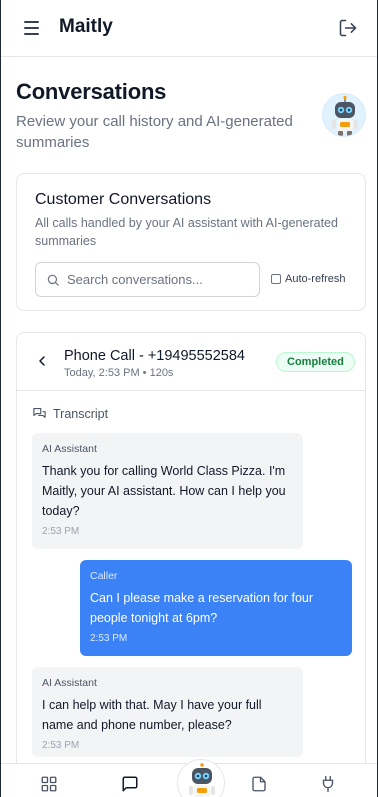 This screenshot has height=797, width=378. I want to click on conversations-icon, so click(130, 784).